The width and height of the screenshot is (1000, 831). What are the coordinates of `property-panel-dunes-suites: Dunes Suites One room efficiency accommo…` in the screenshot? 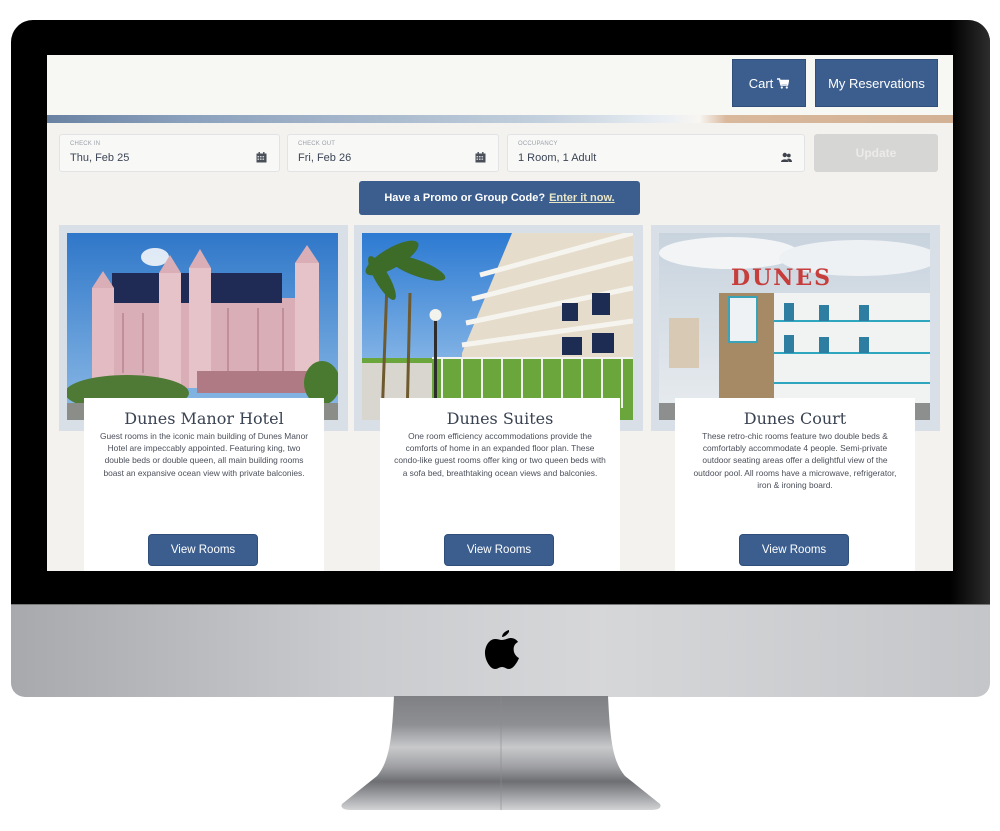 It's located at (500, 484).